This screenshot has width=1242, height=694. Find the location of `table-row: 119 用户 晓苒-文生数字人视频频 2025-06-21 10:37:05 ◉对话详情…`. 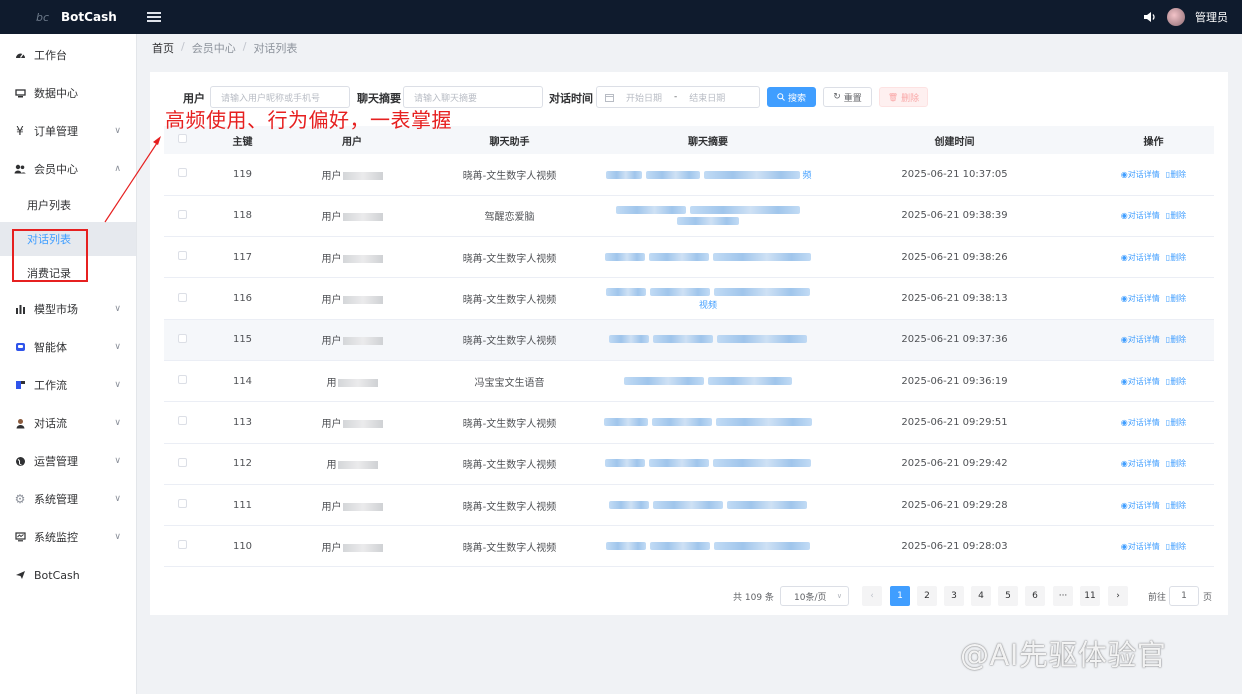

table-row: 119 用户 晓苒-文生数字人视频频 2025-06-21 10:37:05 ◉对话详情… is located at coordinates (689, 175).